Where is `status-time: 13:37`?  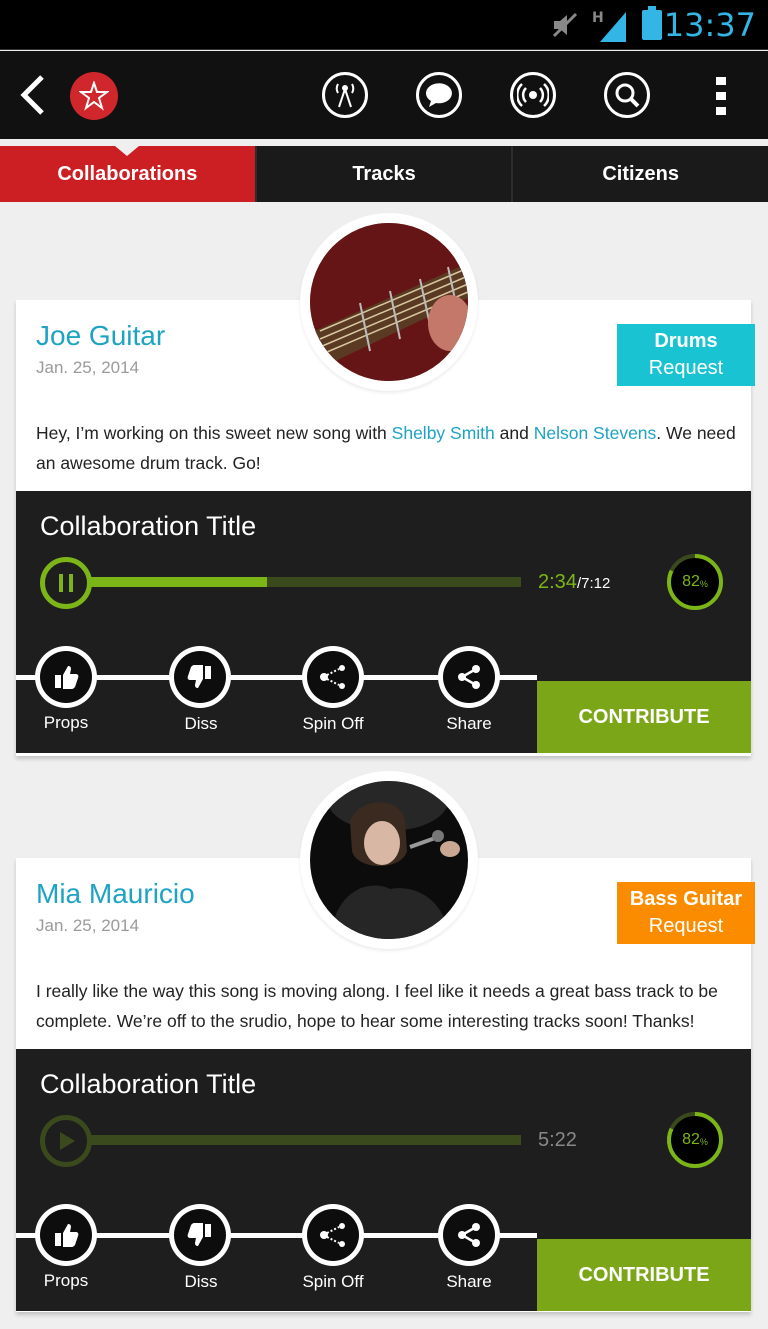
status-time: 13:37 is located at coordinates (709, 25).